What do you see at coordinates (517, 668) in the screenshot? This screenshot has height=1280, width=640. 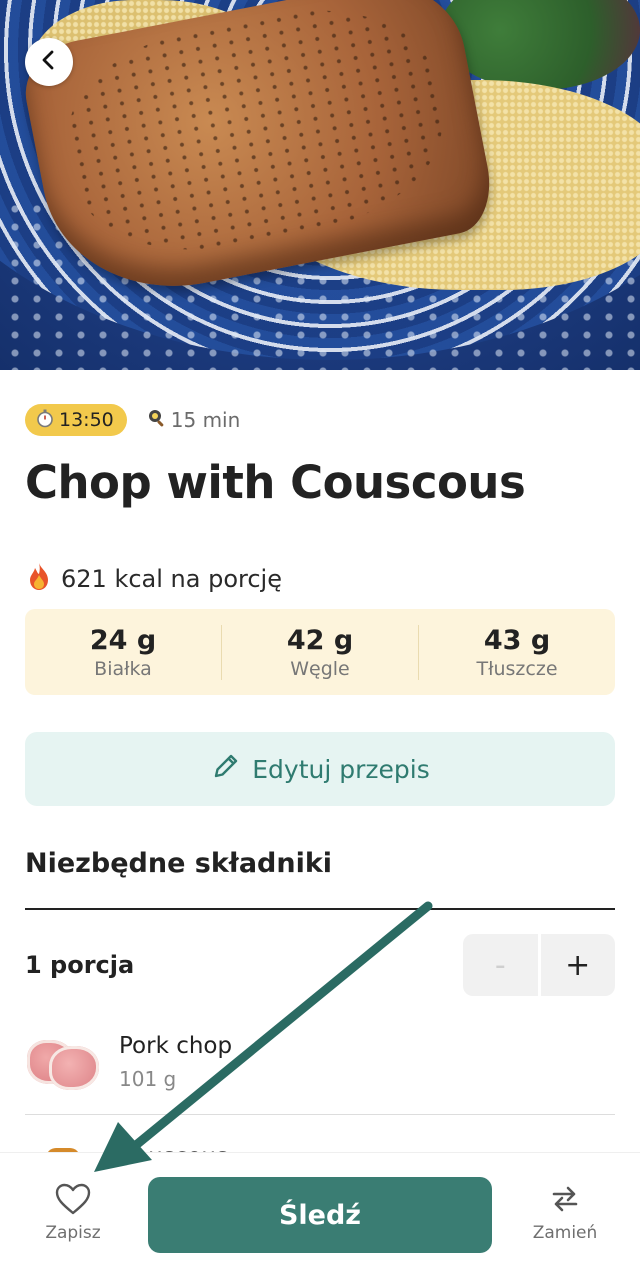 I see `macro-label: Tłuszcze` at bounding box center [517, 668].